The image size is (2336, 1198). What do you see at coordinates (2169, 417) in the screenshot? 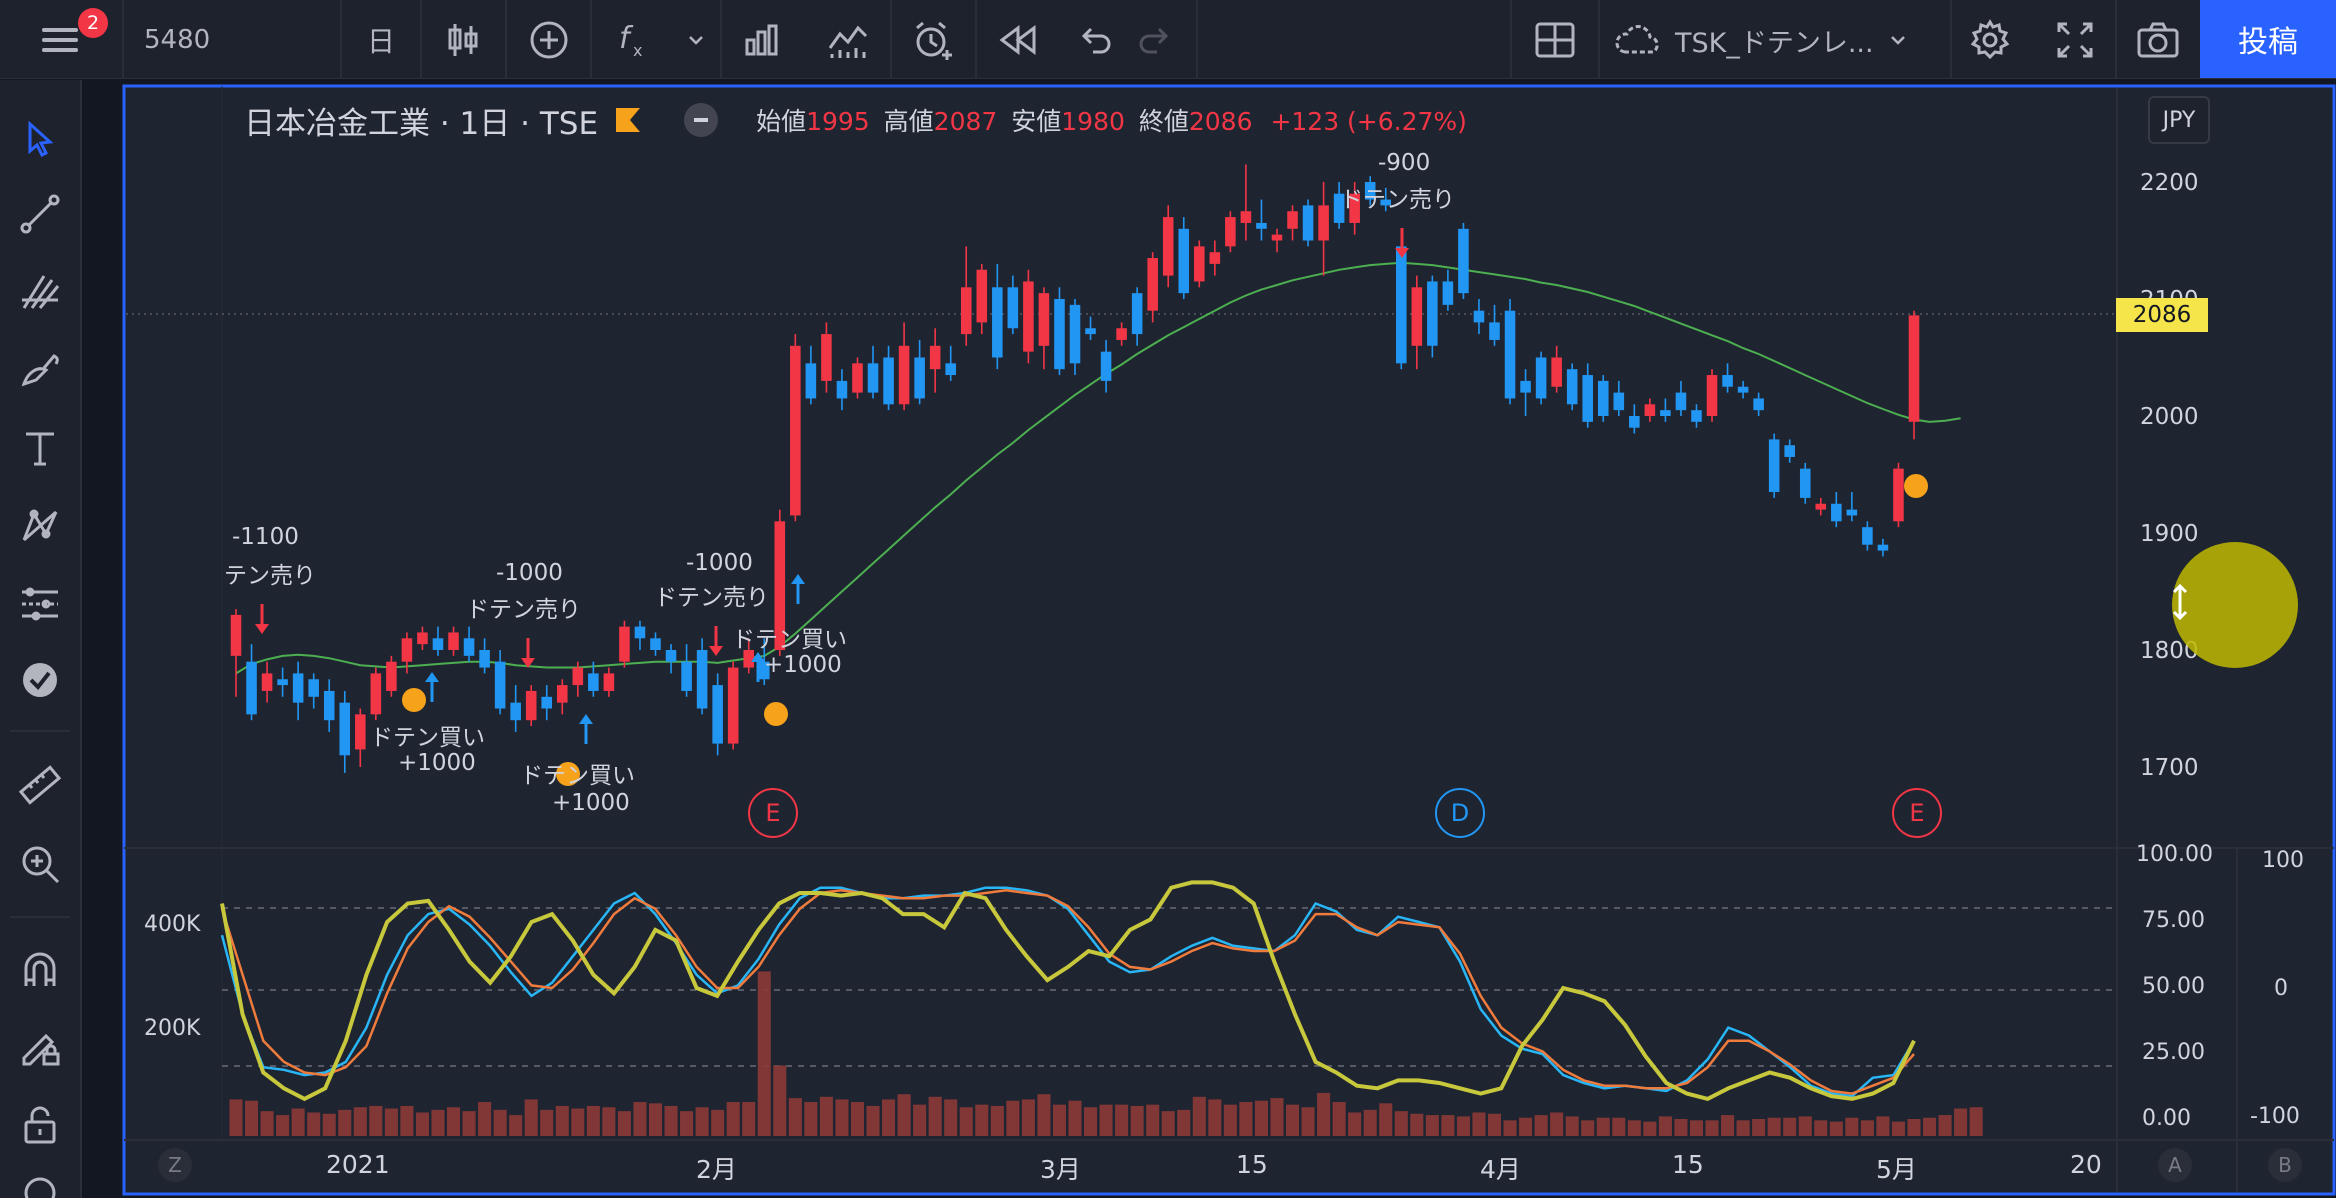
I see `price-tick-label: 2000` at bounding box center [2169, 417].